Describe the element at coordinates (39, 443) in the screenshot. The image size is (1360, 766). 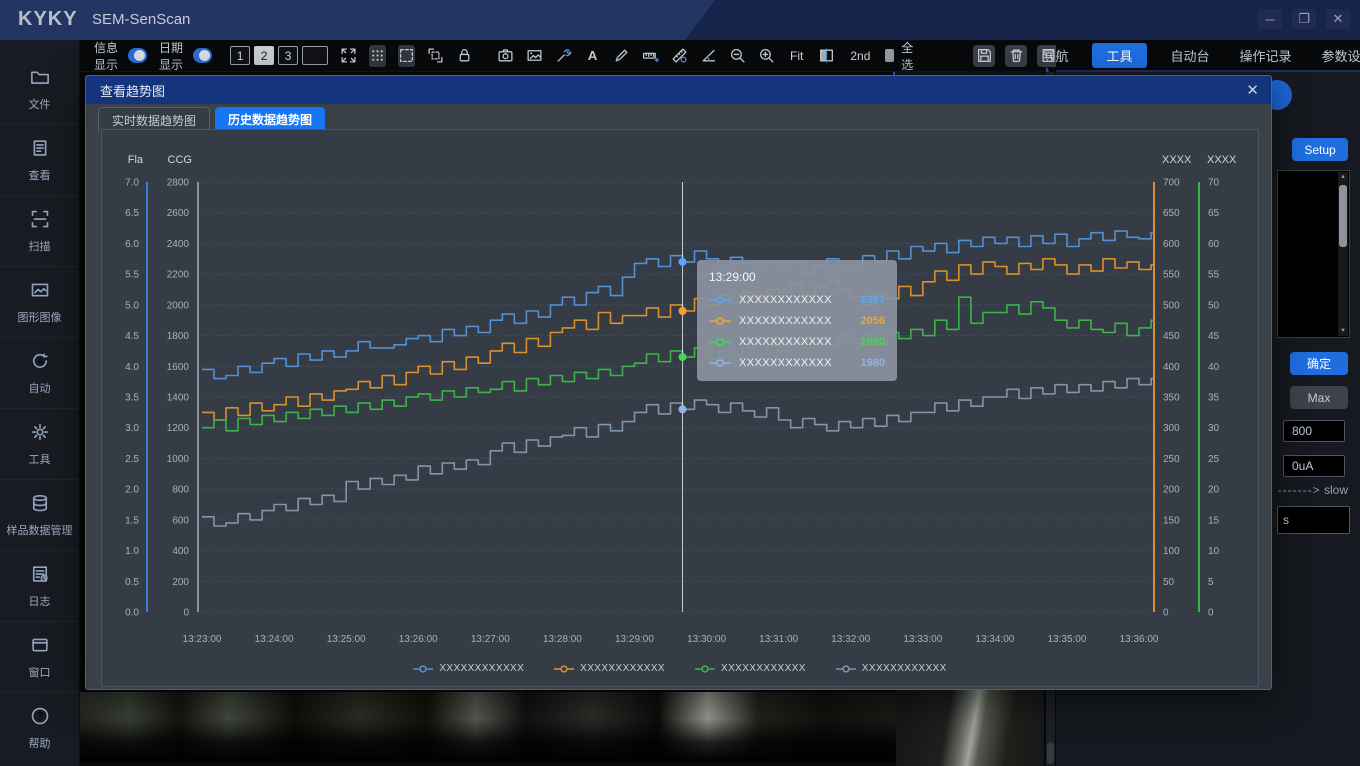
I see `sidebar-item-gear: 工具` at that location.